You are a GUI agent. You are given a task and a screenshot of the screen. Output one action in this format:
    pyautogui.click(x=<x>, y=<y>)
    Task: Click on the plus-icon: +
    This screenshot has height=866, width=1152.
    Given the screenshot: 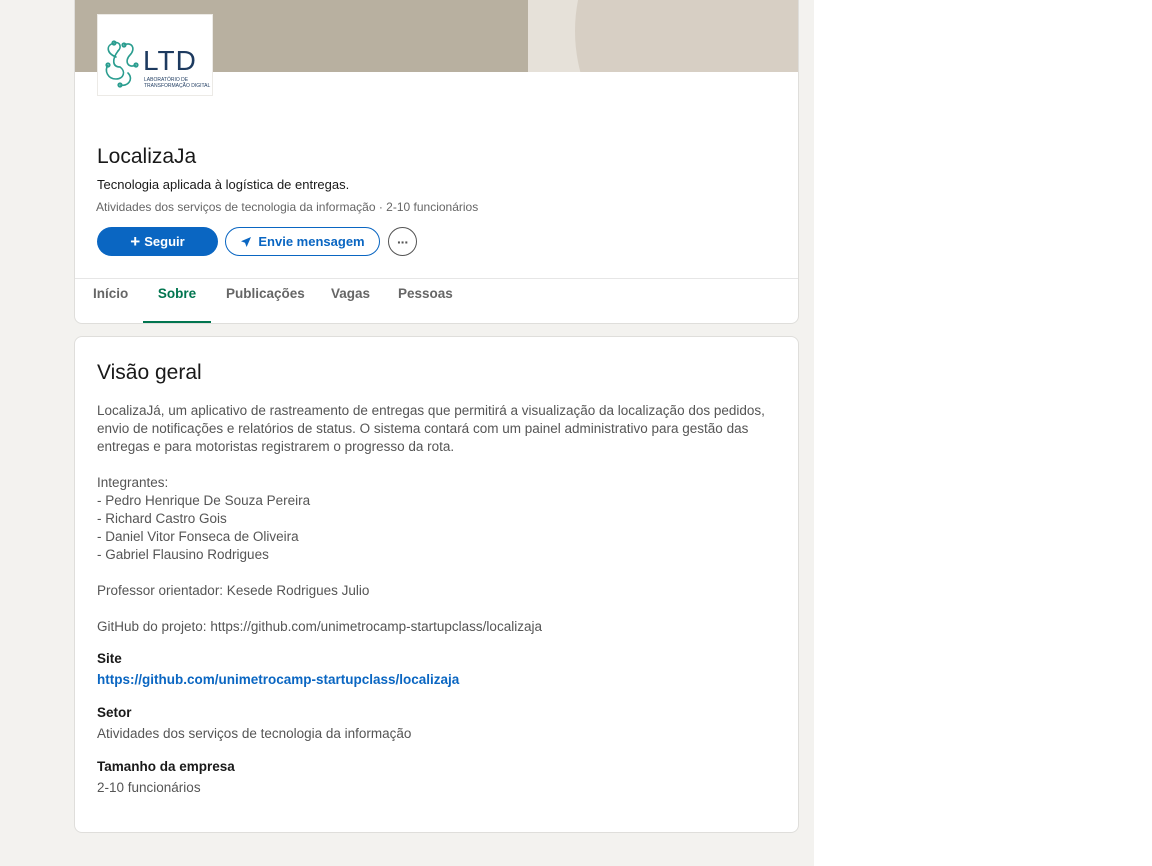 What is the action you would take?
    pyautogui.click(x=135, y=241)
    